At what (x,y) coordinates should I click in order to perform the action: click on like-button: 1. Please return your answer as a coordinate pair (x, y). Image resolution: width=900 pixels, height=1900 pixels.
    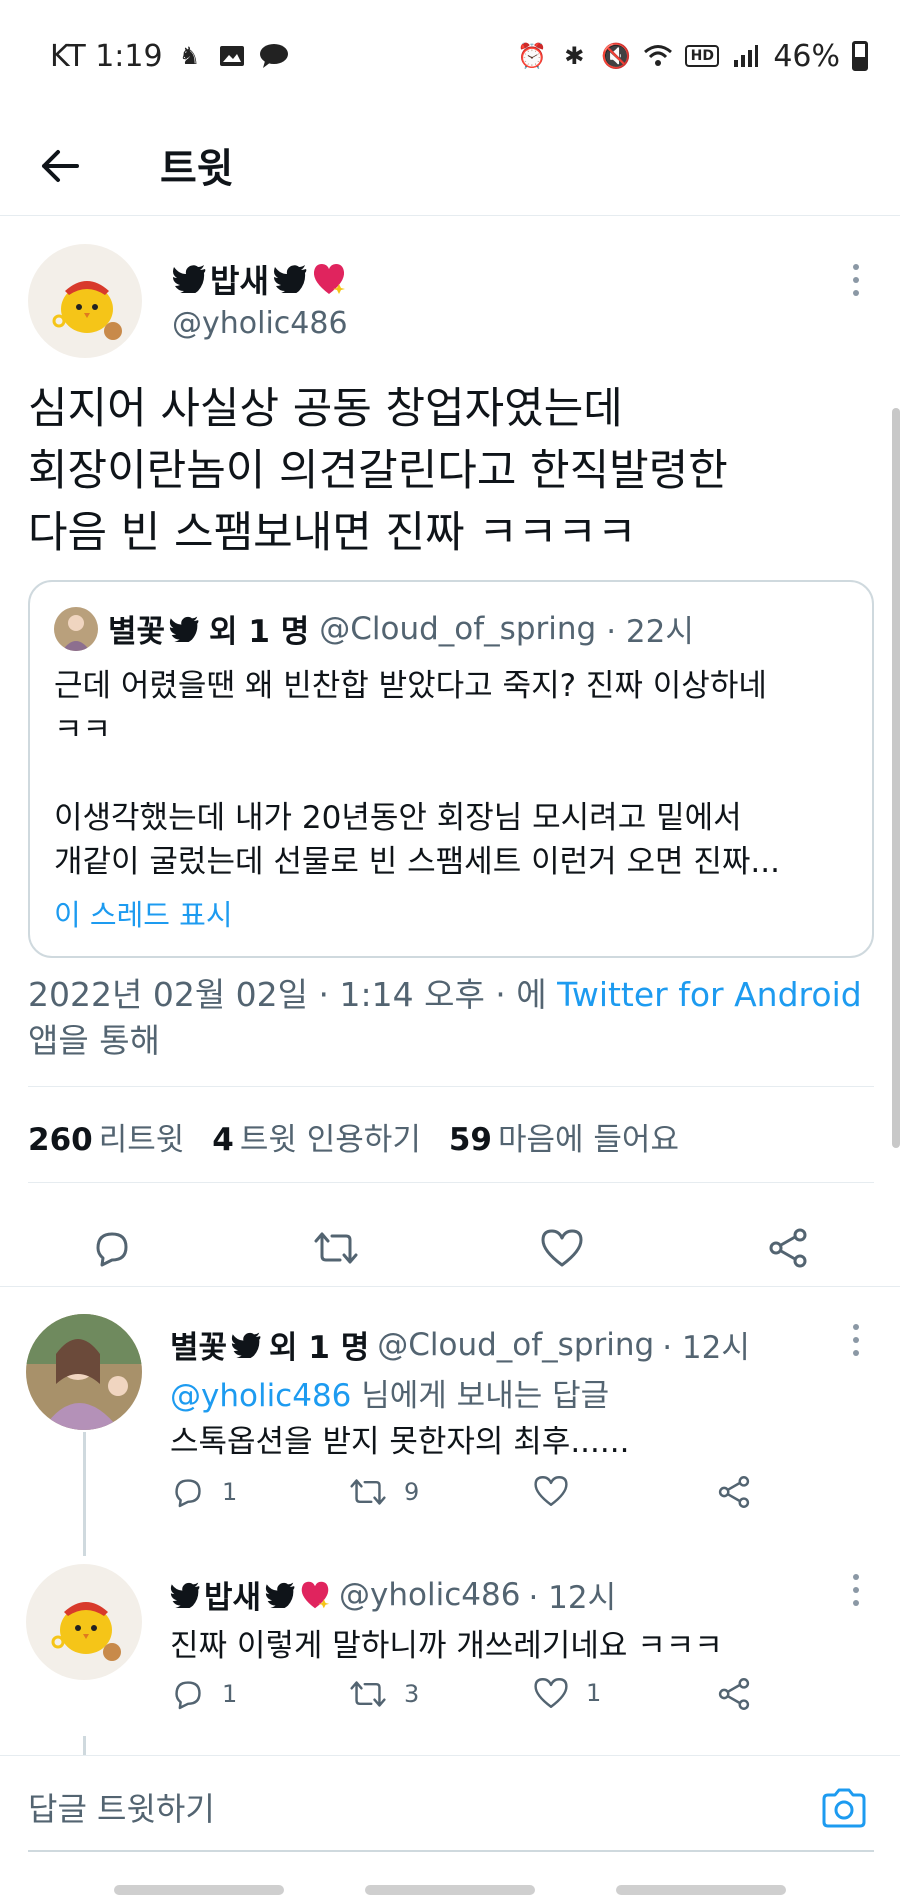
    Looking at the image, I should click on (566, 1693).